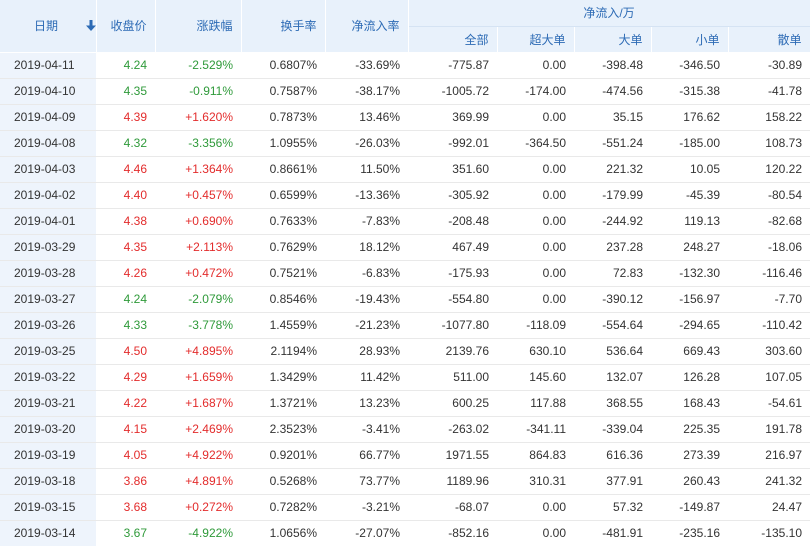  What do you see at coordinates (125, 273) in the screenshot?
I see `cell-close: 4.26` at bounding box center [125, 273].